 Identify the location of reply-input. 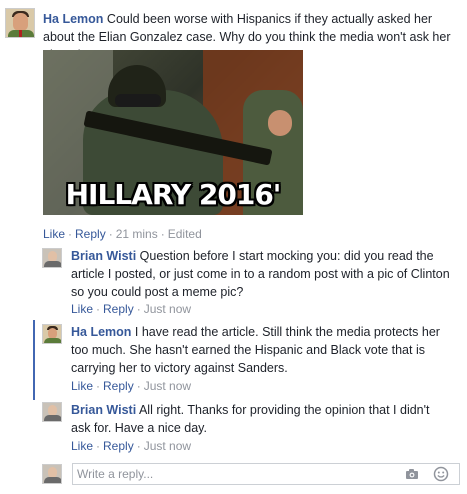
(227, 474).